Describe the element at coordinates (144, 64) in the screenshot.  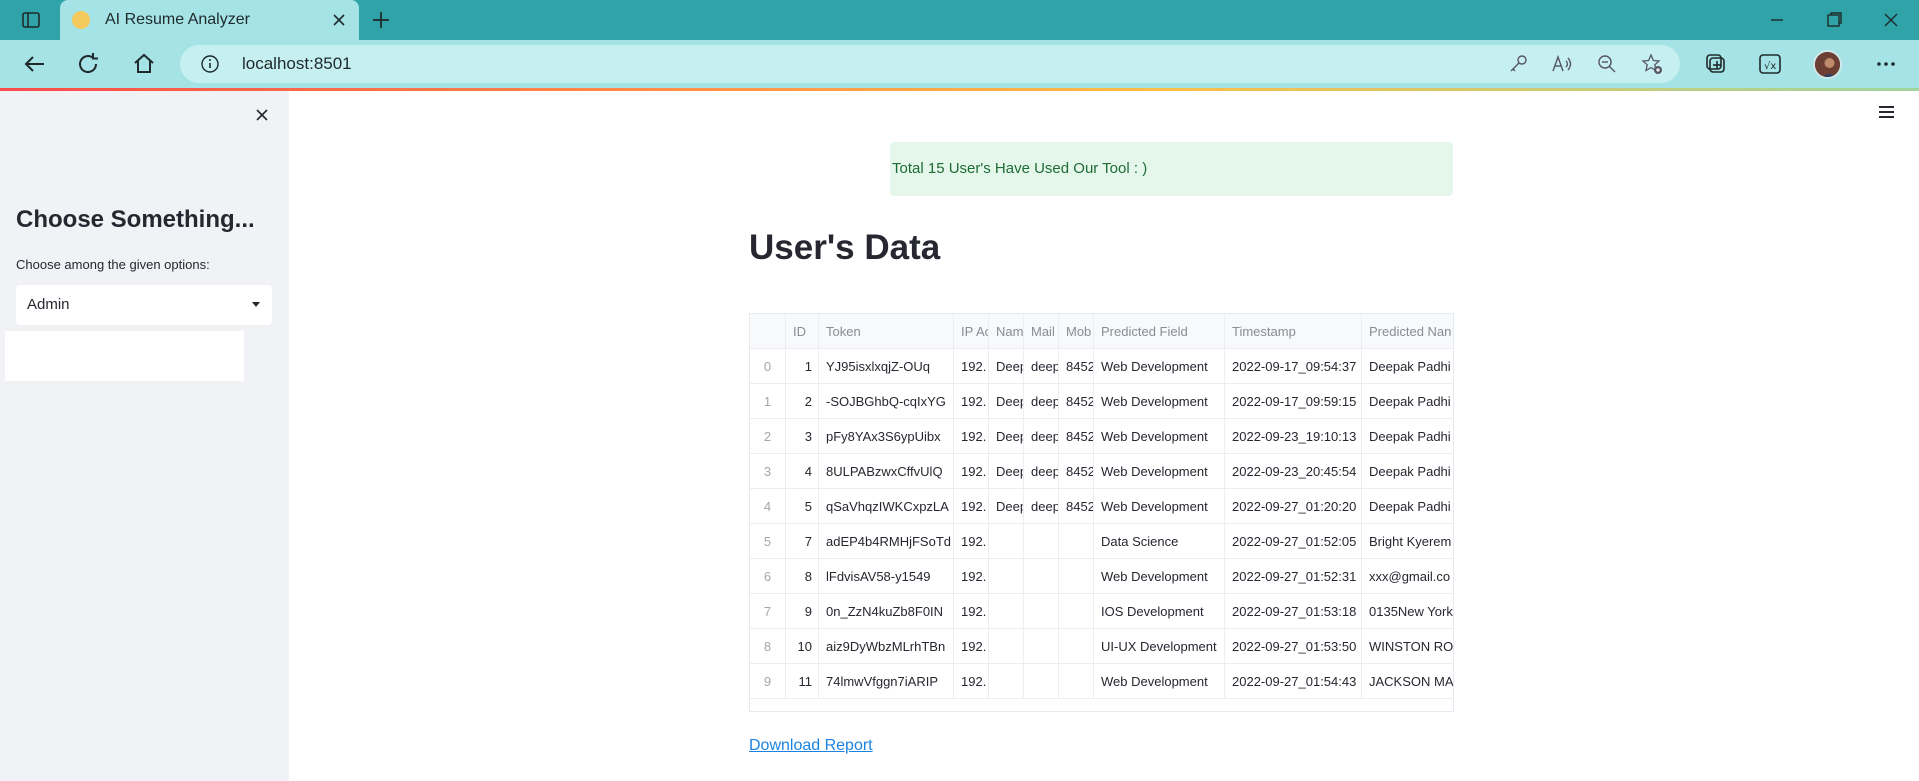
I see `home-icon` at that location.